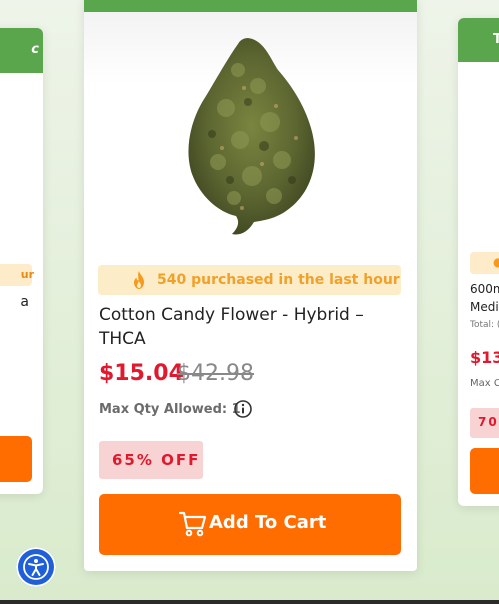  I want to click on flame-icon, so click(139, 280).